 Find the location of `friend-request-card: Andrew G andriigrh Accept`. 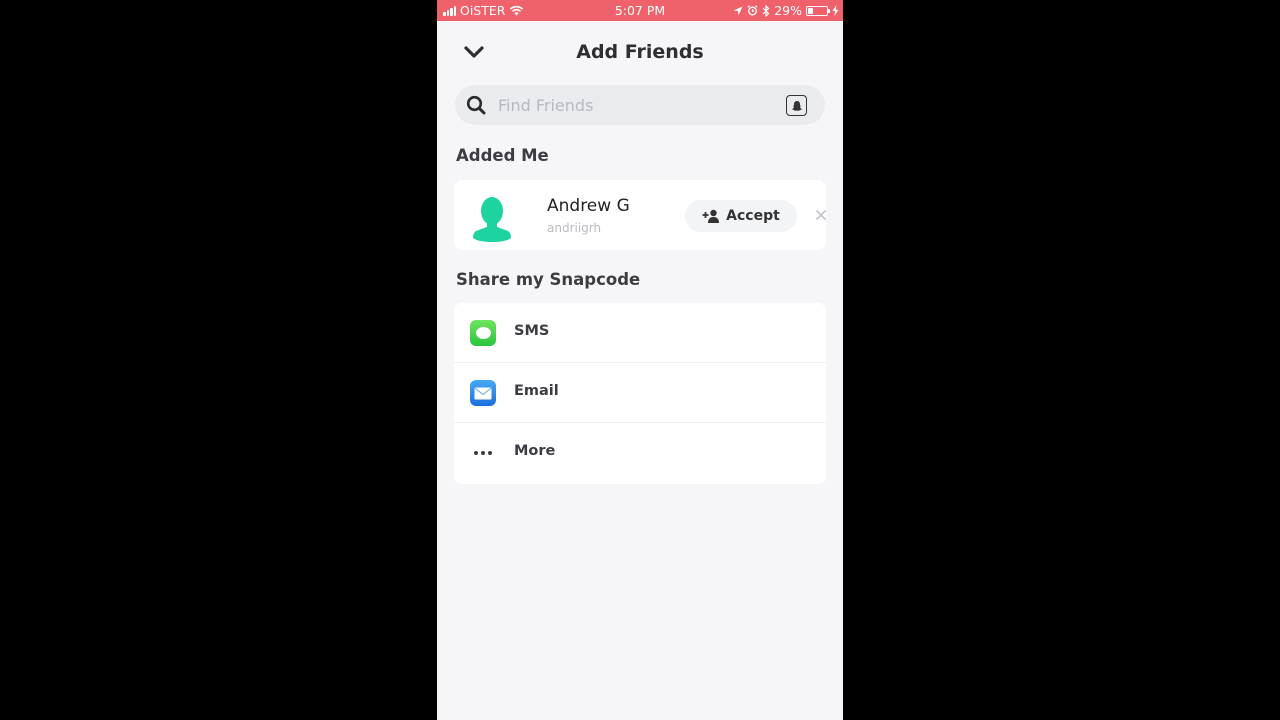

friend-request-card: Andrew G andriigrh Accept is located at coordinates (640, 215).